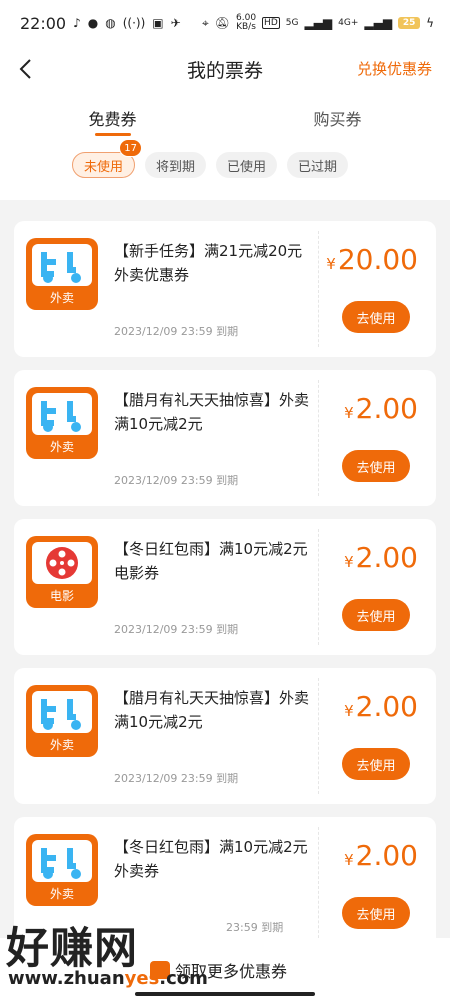 This screenshot has height=1000, width=450. I want to click on filter-used: 已使用, so click(247, 165).